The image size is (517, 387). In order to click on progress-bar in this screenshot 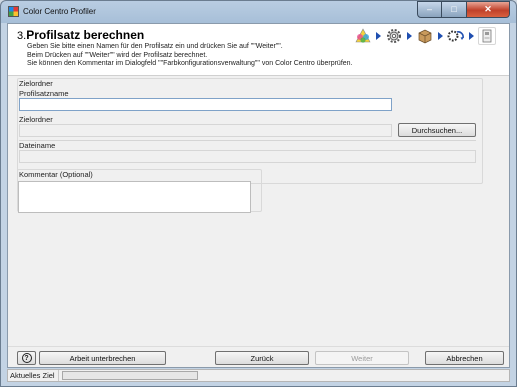, I will do `click(129, 375)`.